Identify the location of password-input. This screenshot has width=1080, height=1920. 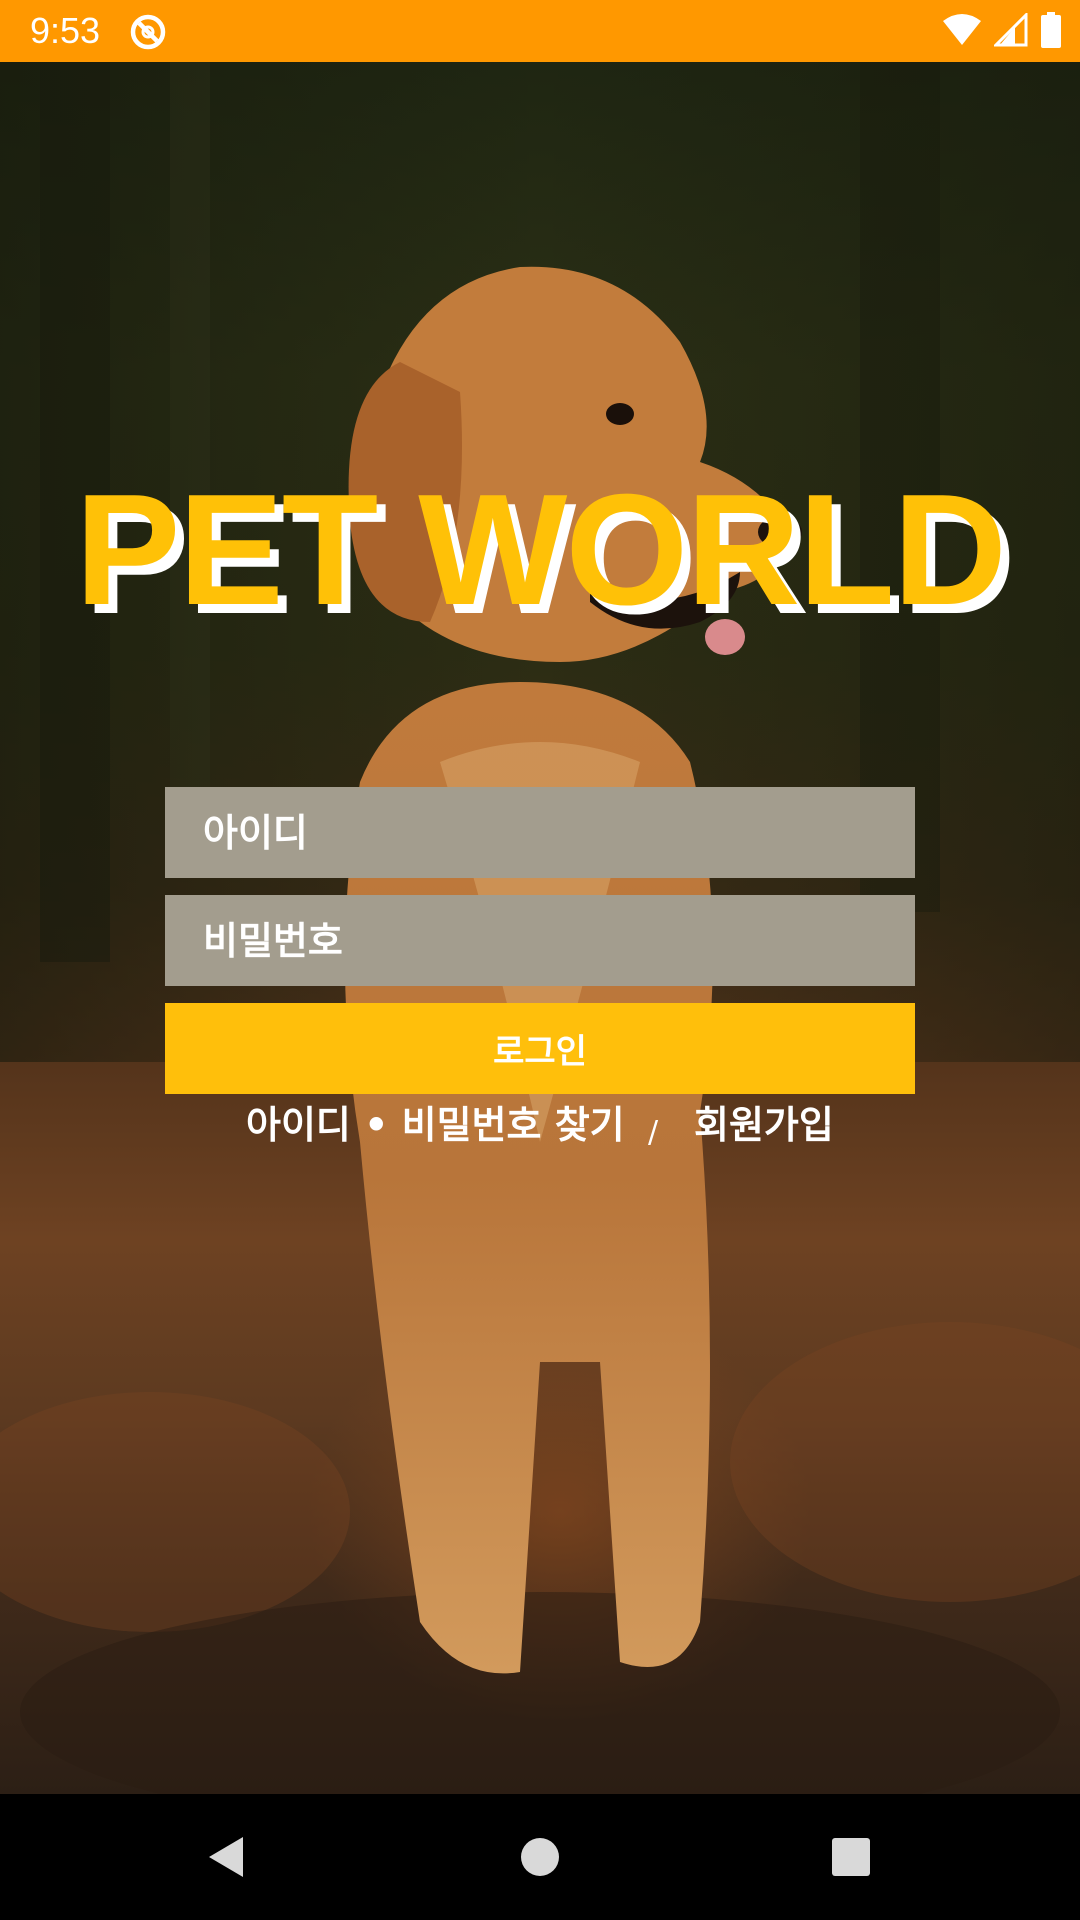
(540, 940).